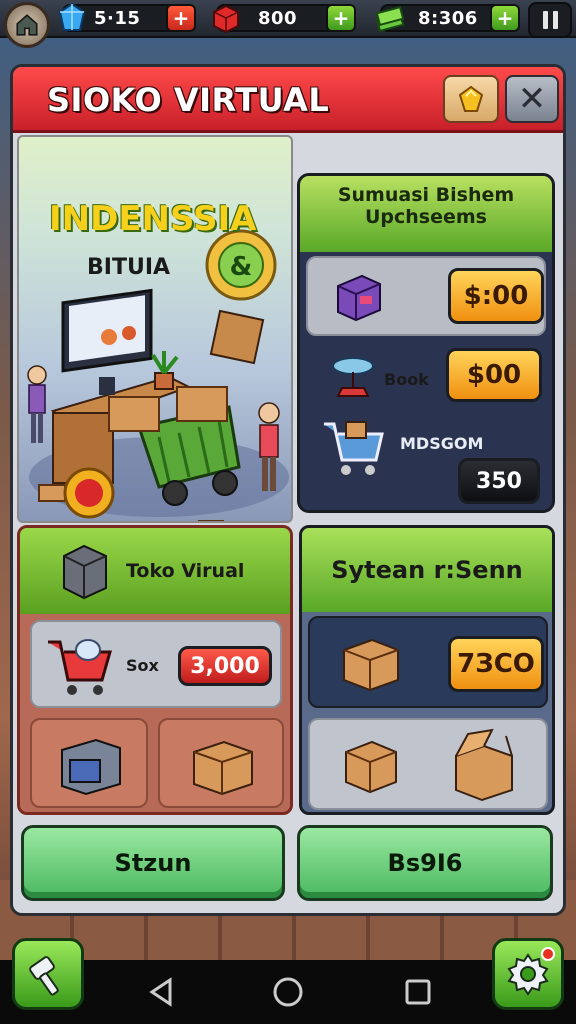 The image size is (576, 1024). I want to click on notification-badge, so click(548, 954).